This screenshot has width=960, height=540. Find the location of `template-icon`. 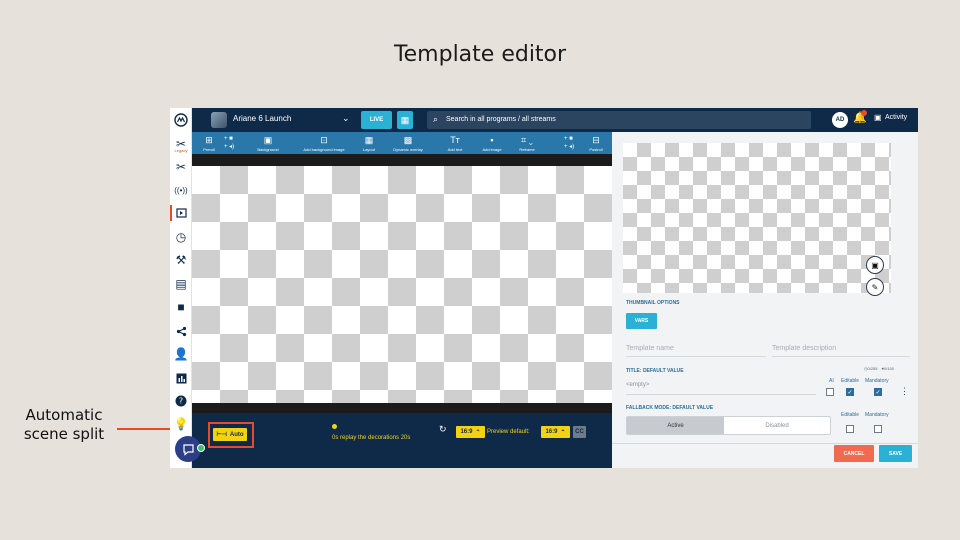

template-icon is located at coordinates (181, 213).